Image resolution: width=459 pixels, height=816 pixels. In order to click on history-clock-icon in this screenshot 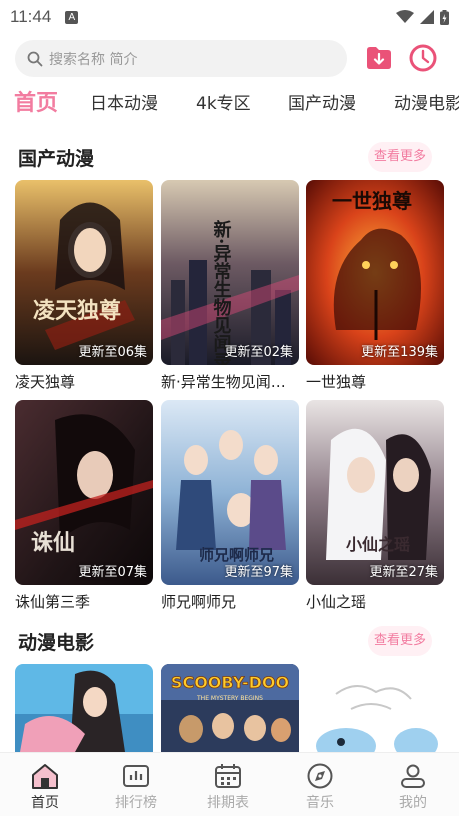, I will do `click(423, 58)`.